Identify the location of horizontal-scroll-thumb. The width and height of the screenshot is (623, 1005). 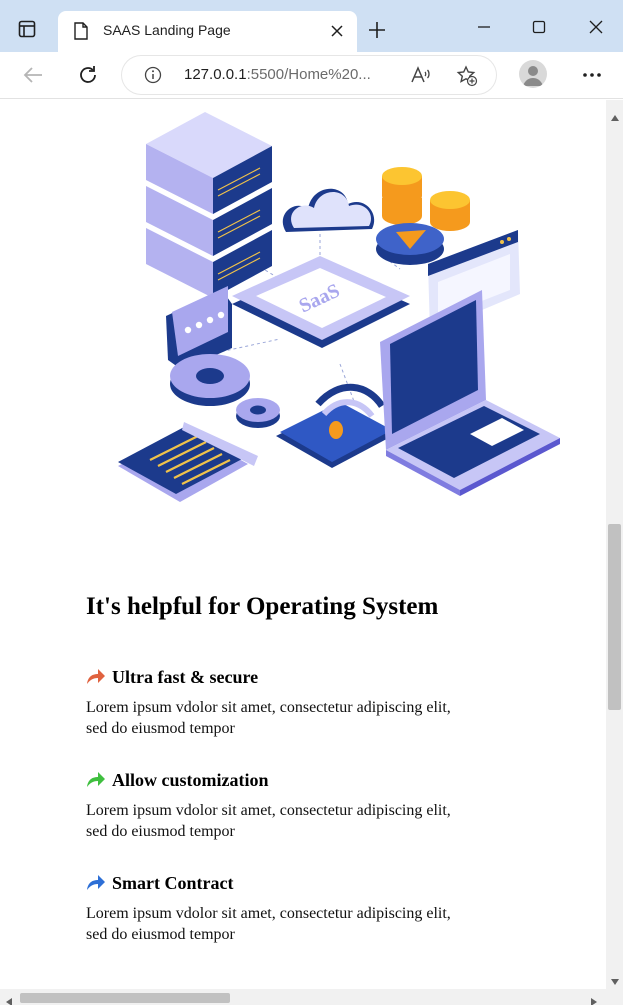
(125, 998).